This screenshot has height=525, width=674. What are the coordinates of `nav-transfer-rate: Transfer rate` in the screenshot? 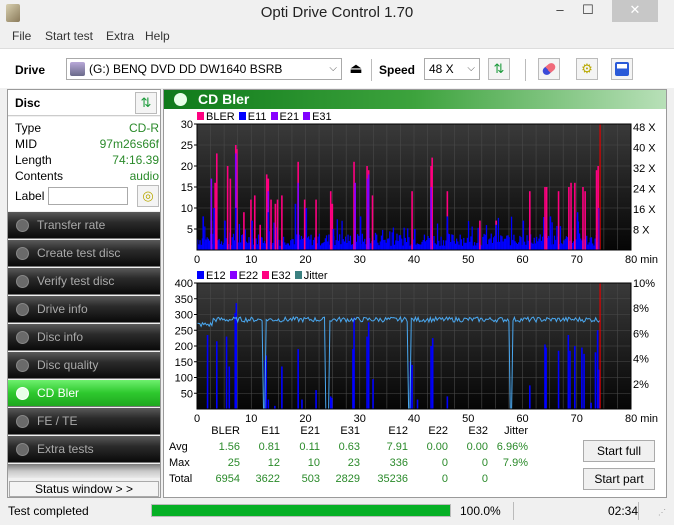 It's located at (84, 225).